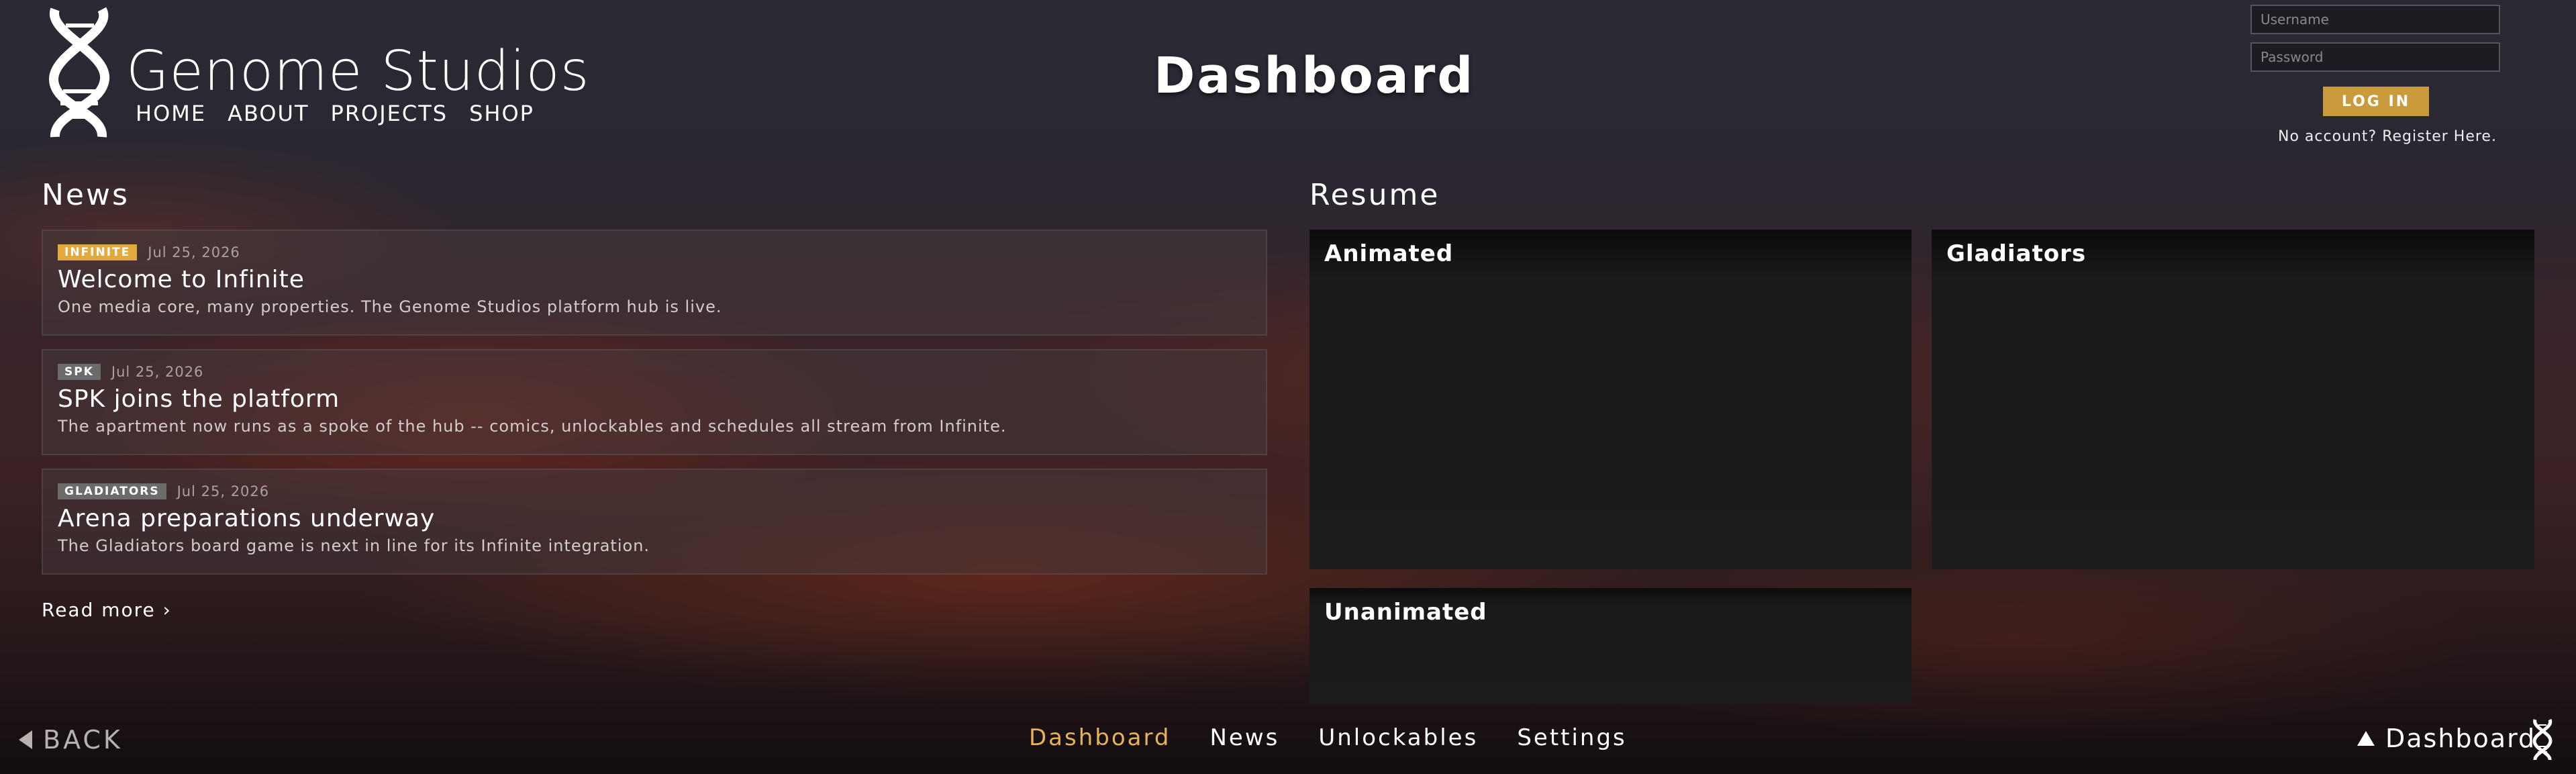  What do you see at coordinates (181, 279) in the screenshot?
I see `news-title: Welcome to Infinite` at bounding box center [181, 279].